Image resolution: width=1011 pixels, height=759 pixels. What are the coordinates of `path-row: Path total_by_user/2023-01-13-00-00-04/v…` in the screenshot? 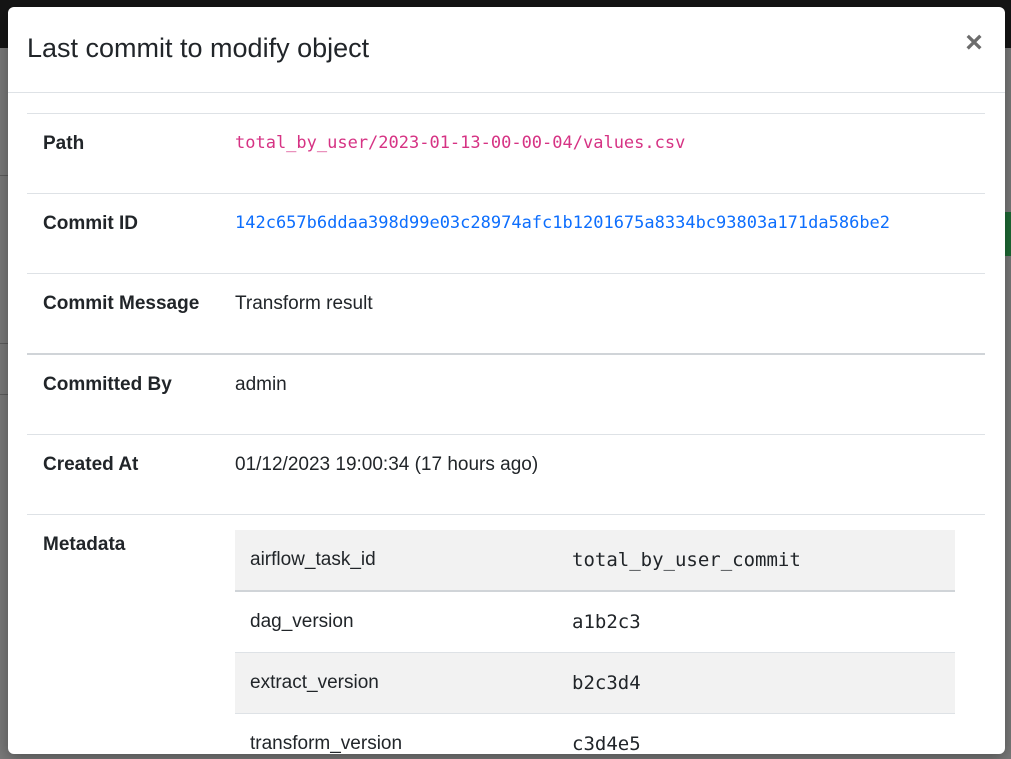 It's located at (506, 153).